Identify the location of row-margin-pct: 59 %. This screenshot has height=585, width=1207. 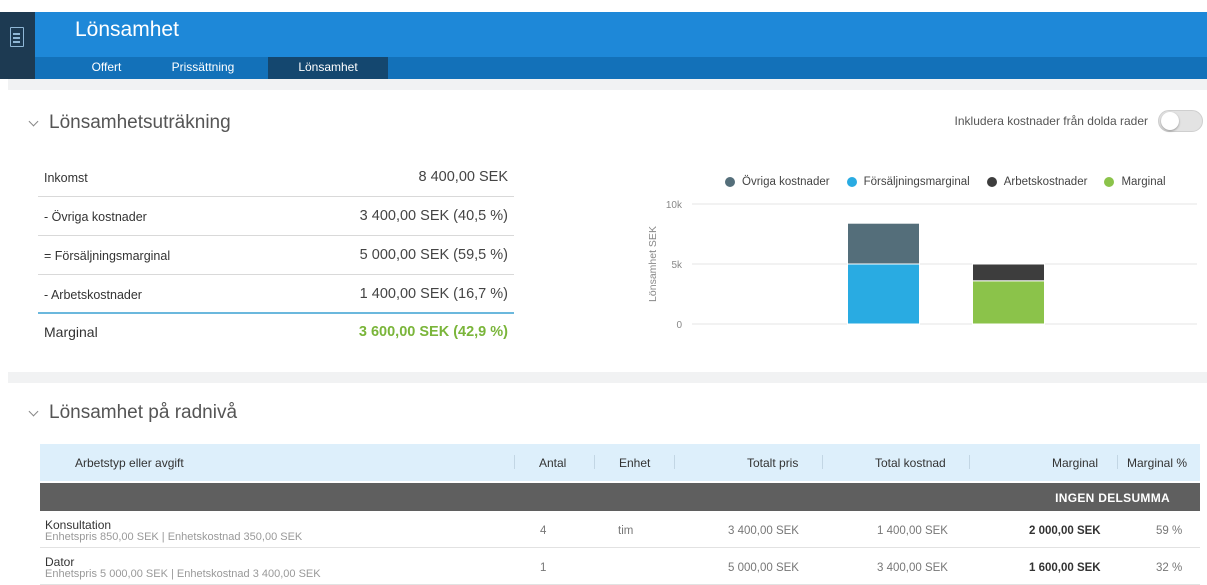
(1169, 531).